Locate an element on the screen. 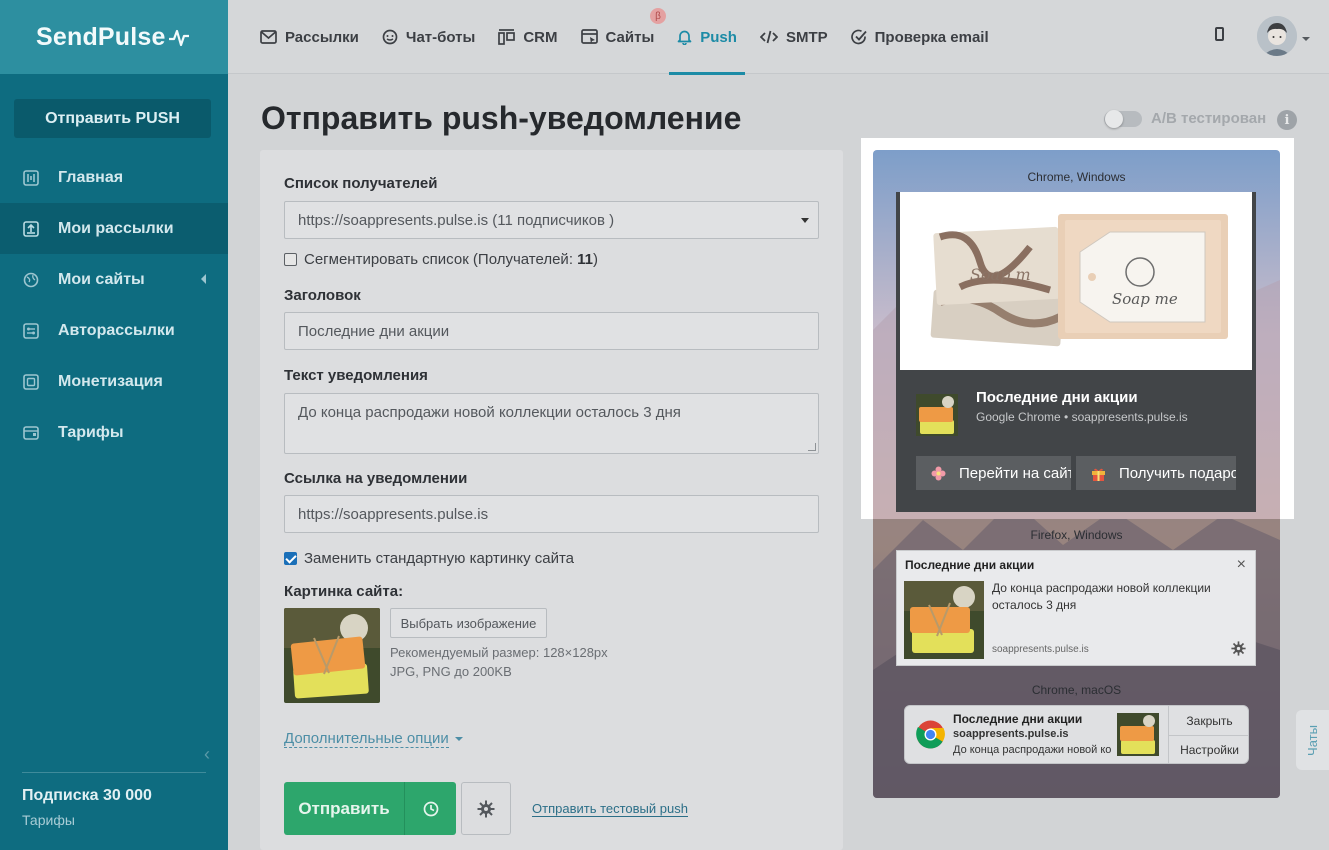 The height and width of the screenshot is (850, 1329). chevron-down-icon is located at coordinates (459, 739).